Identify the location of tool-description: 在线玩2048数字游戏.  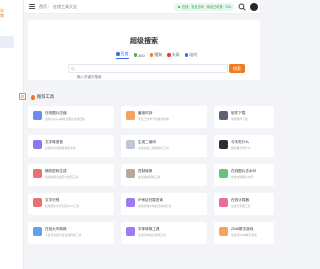
(244, 235).